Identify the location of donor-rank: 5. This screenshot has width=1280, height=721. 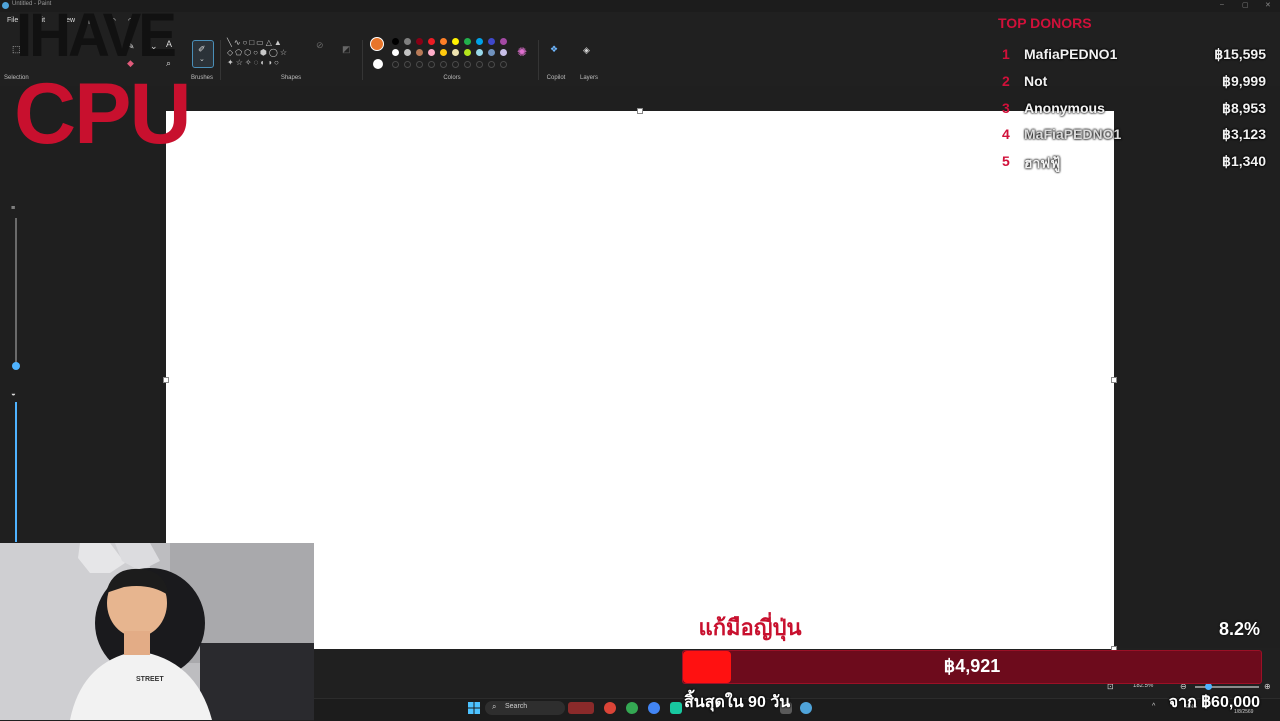
(1006, 161).